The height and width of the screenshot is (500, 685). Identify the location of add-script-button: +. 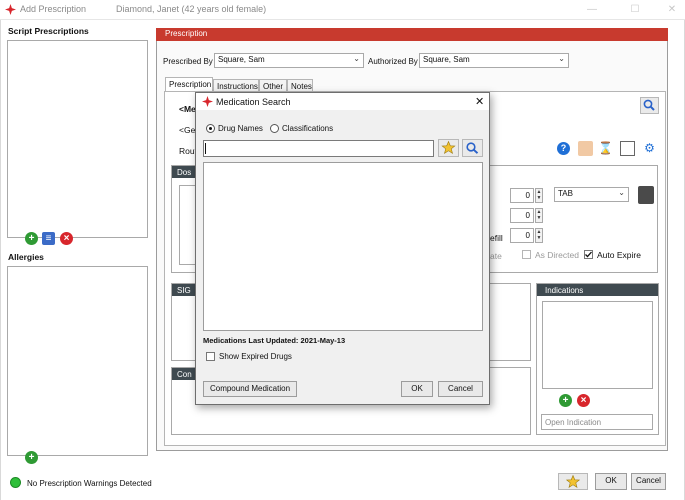
(31, 238).